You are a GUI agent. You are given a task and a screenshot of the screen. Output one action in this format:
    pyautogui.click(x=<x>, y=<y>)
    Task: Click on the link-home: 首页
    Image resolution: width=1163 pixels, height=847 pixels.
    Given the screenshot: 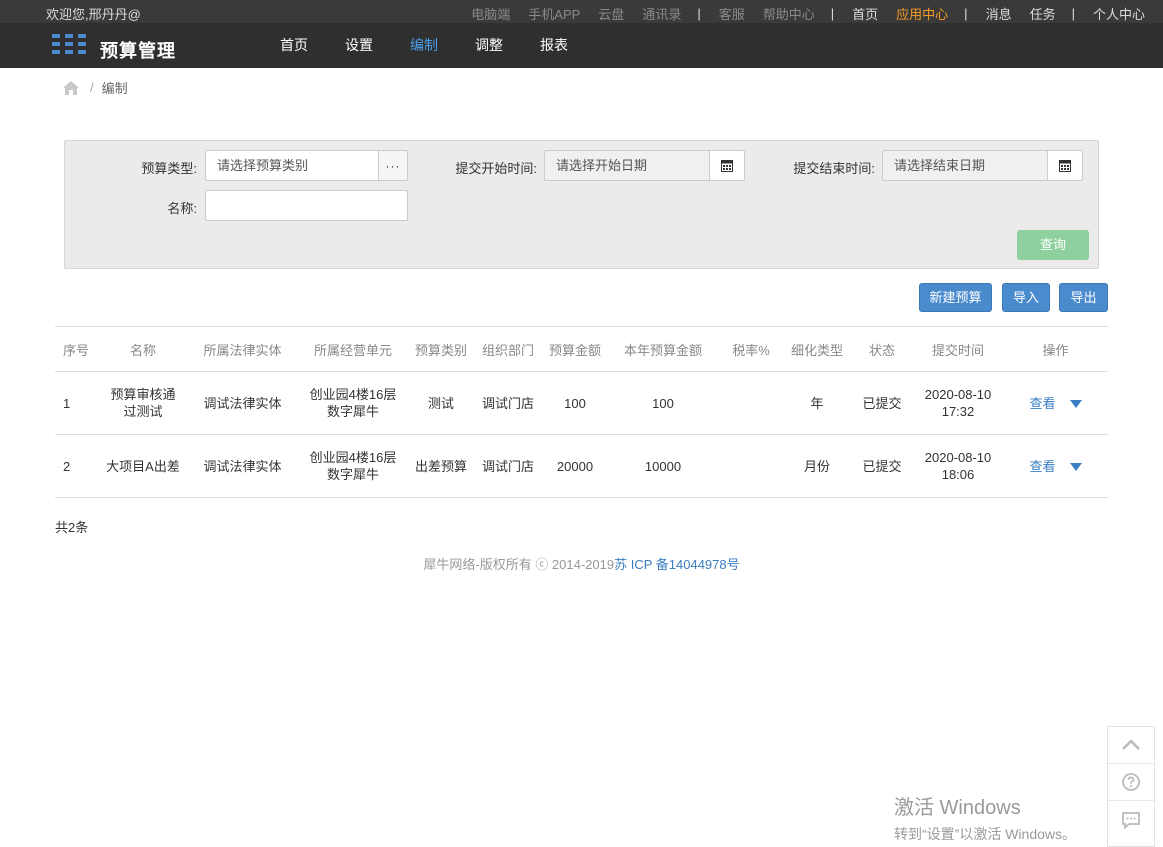 What is the action you would take?
    pyautogui.click(x=865, y=13)
    